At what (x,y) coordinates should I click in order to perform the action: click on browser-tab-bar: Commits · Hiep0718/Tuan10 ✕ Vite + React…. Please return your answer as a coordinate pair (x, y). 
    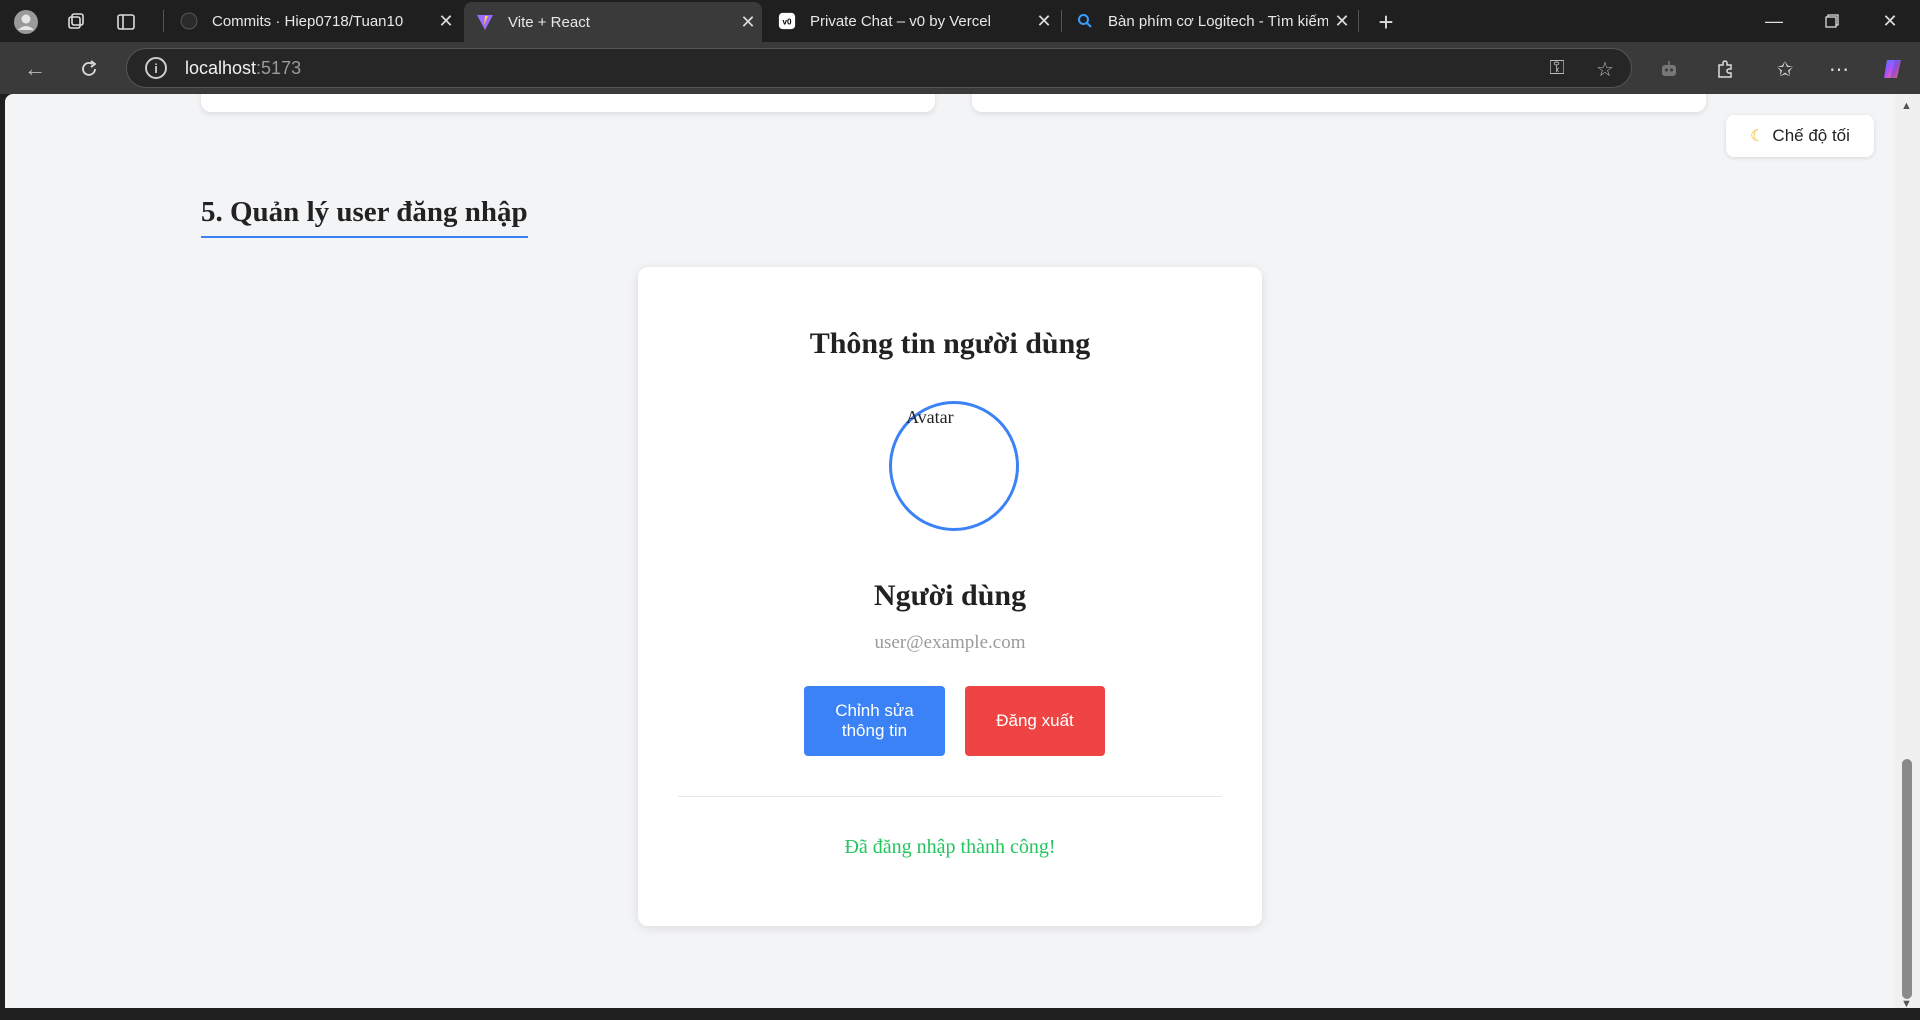
    Looking at the image, I should click on (960, 21).